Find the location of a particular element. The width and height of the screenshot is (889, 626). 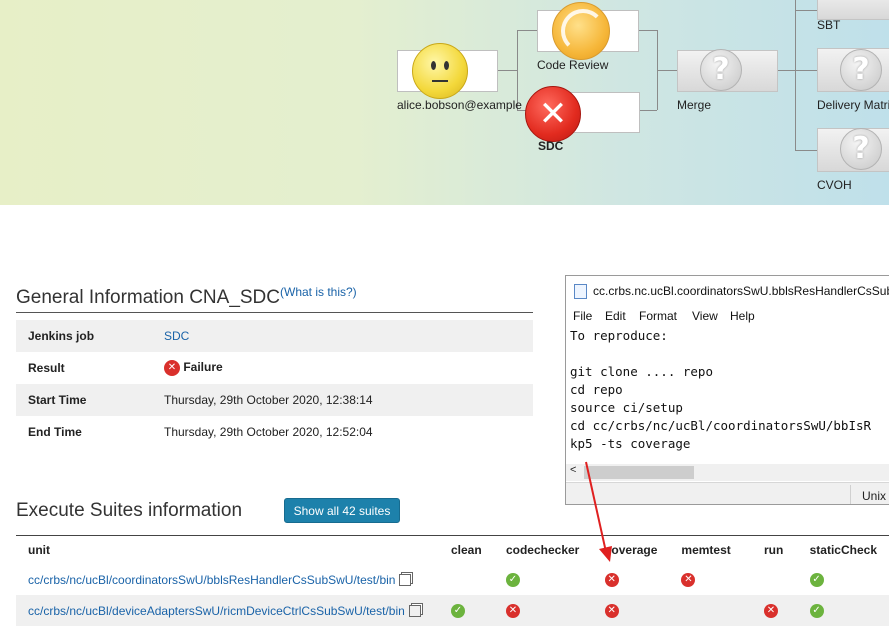

document-icon is located at coordinates (580, 292).